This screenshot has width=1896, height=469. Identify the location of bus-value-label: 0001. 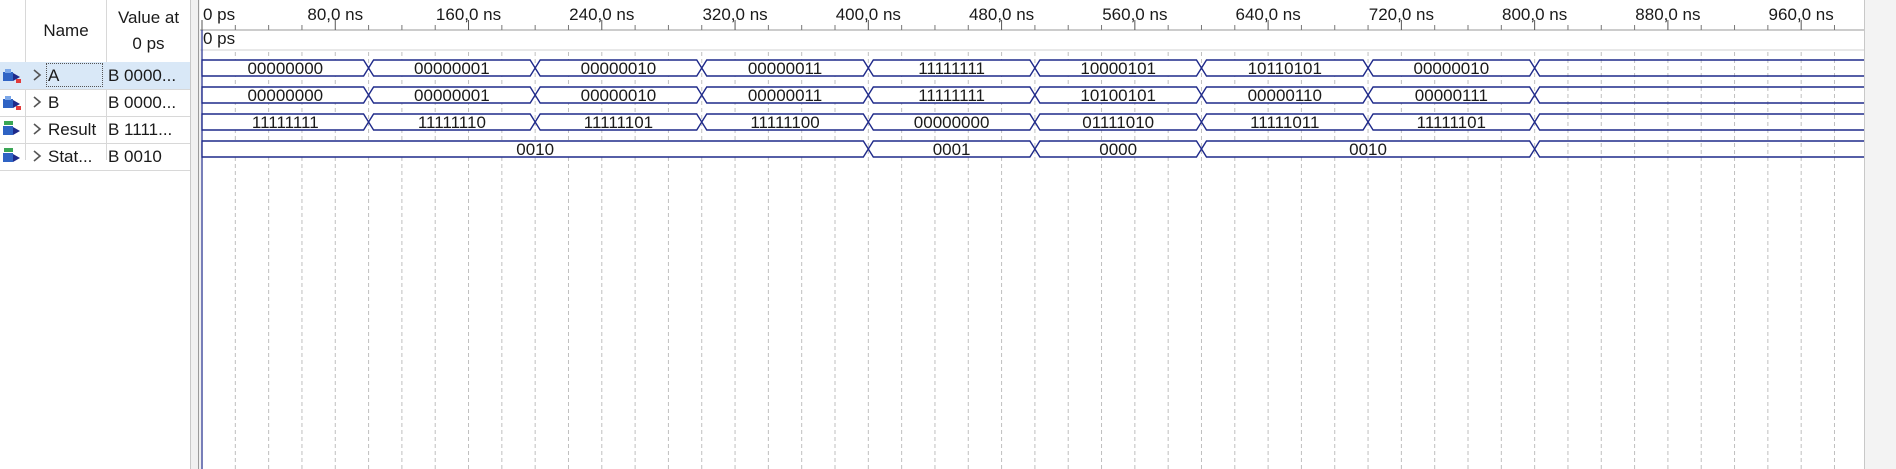
(952, 149).